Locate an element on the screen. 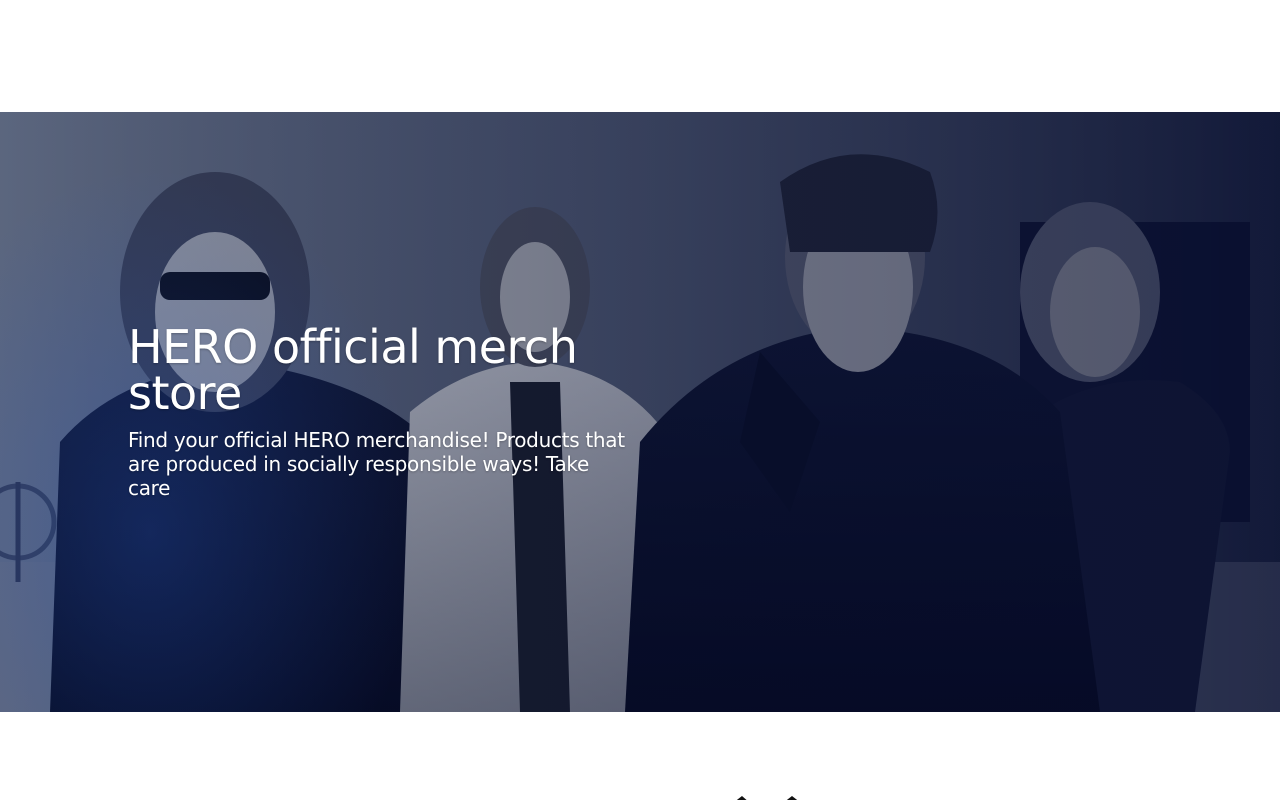  hero-title: HERO official merch store is located at coordinates (353, 370).